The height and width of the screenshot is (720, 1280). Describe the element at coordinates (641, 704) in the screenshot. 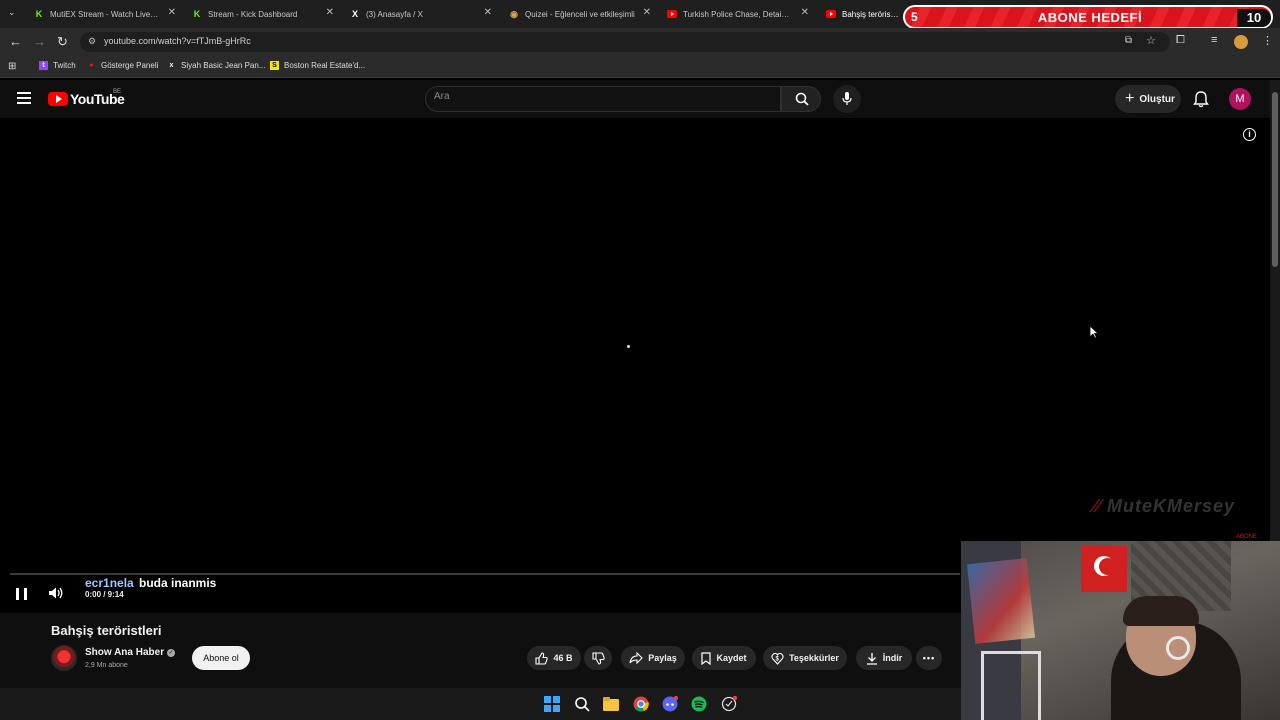

I see `chrome-icon` at that location.